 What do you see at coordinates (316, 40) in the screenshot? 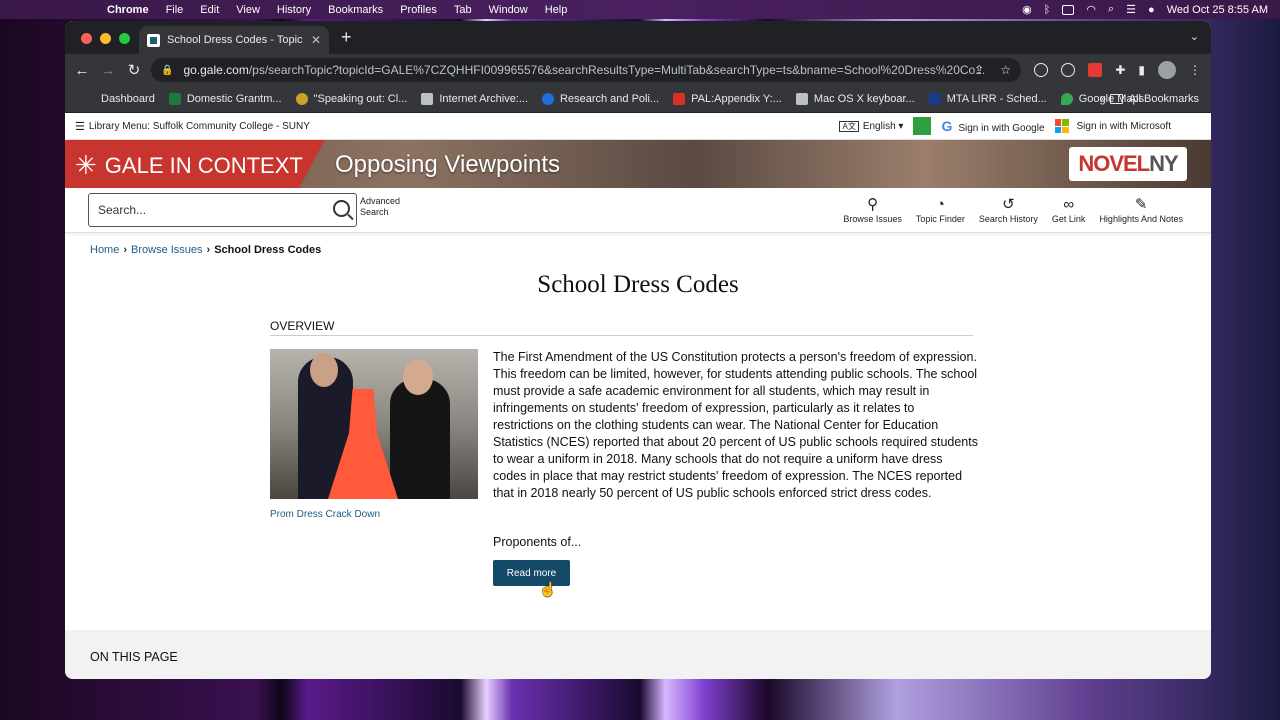
I see `close-tab-icon: ✕` at bounding box center [316, 40].